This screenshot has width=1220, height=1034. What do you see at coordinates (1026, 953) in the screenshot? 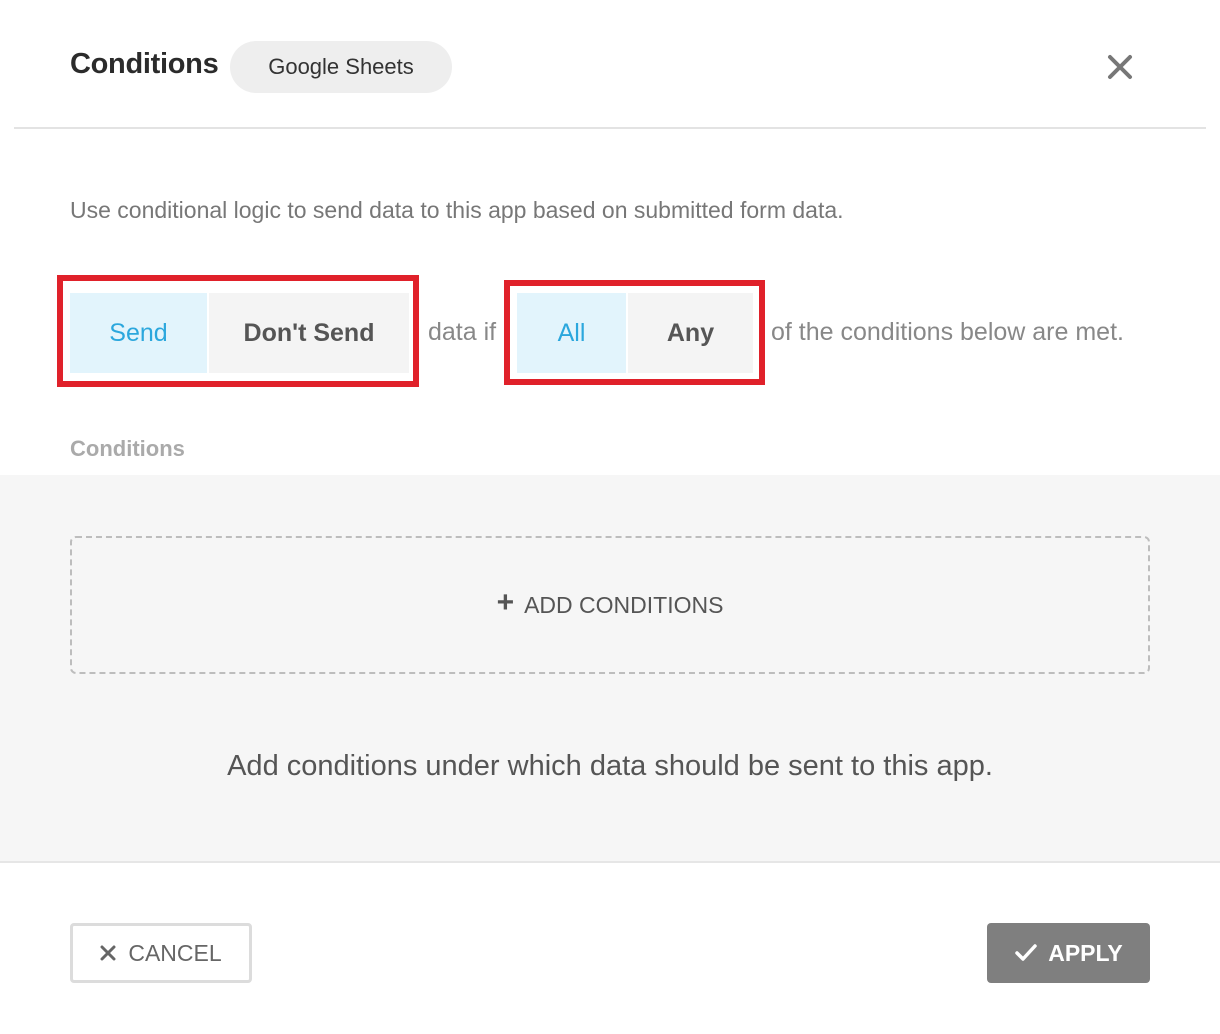
I see `check-icon` at bounding box center [1026, 953].